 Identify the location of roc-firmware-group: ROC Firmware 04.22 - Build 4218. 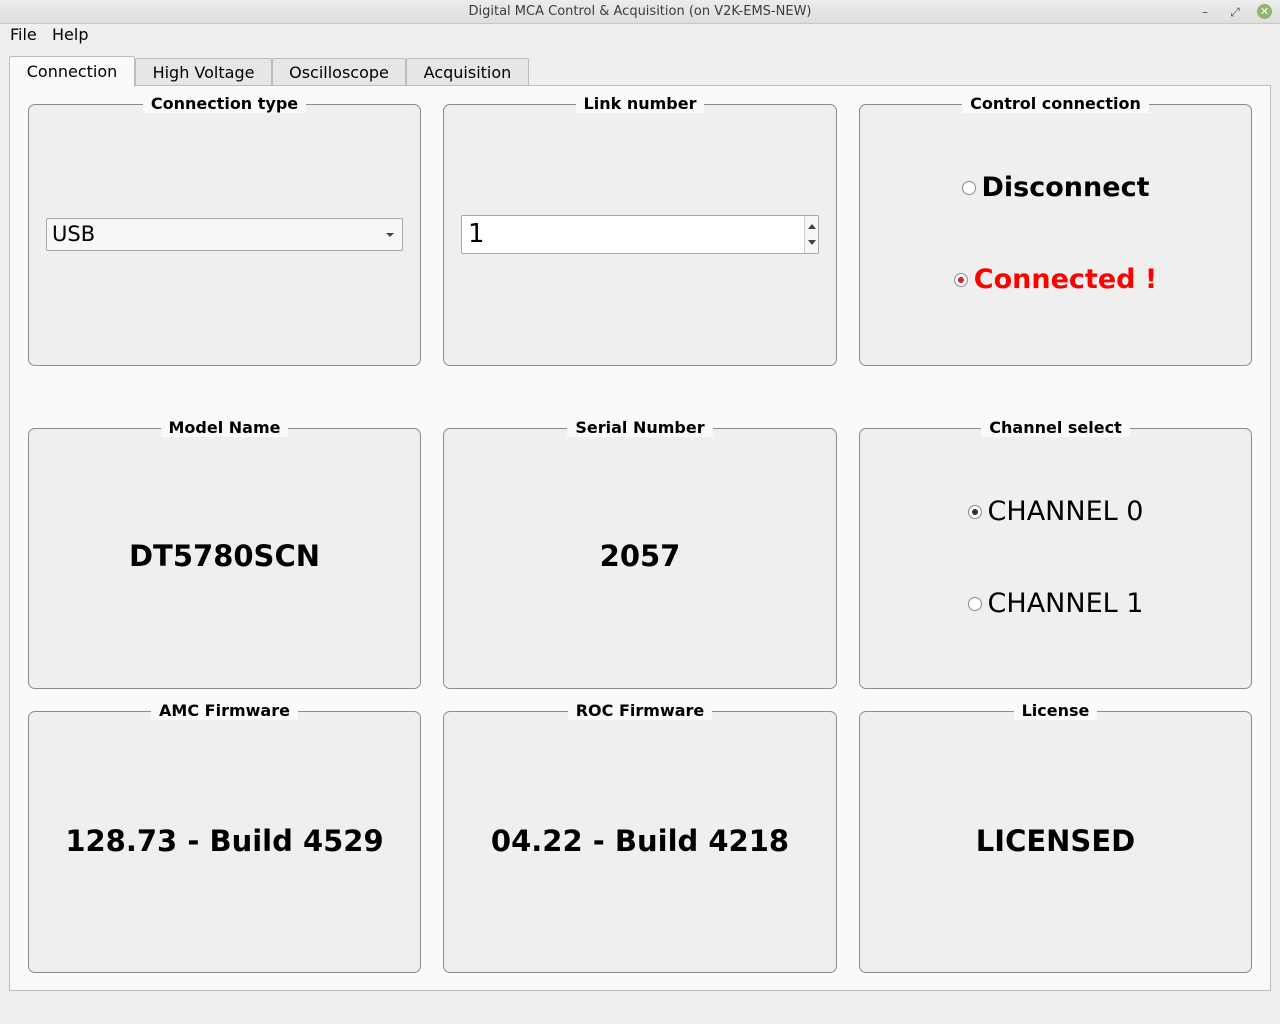
(640, 837).